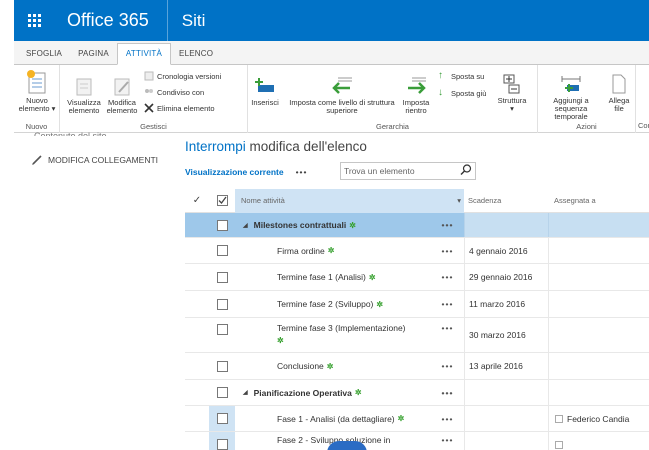 The image size is (649, 450). What do you see at coordinates (619, 93) in the screenshot?
I see `attach-file-button: Allega file` at bounding box center [619, 93].